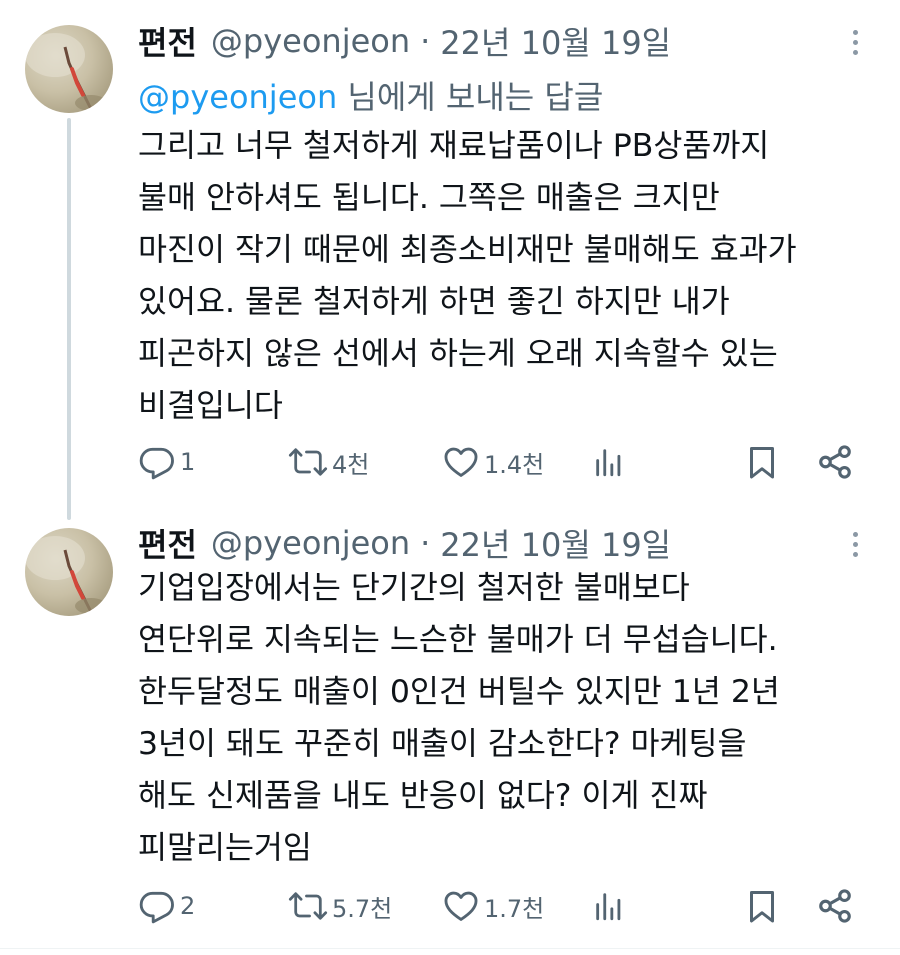 The width and height of the screenshot is (900, 955). I want to click on retweet-button: 5.7천, so click(340, 906).